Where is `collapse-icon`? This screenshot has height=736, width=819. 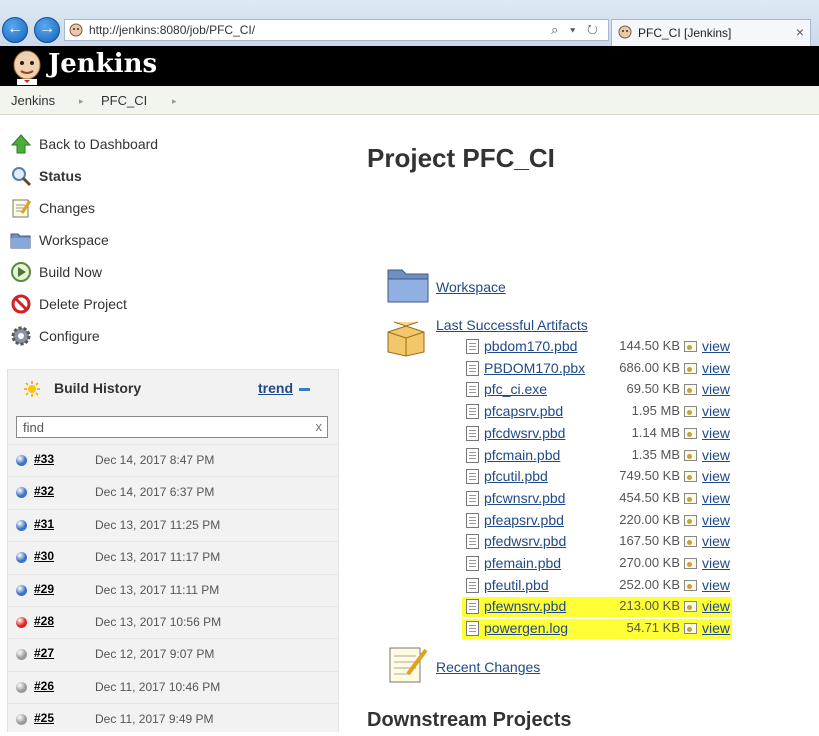
collapse-icon is located at coordinates (304, 389).